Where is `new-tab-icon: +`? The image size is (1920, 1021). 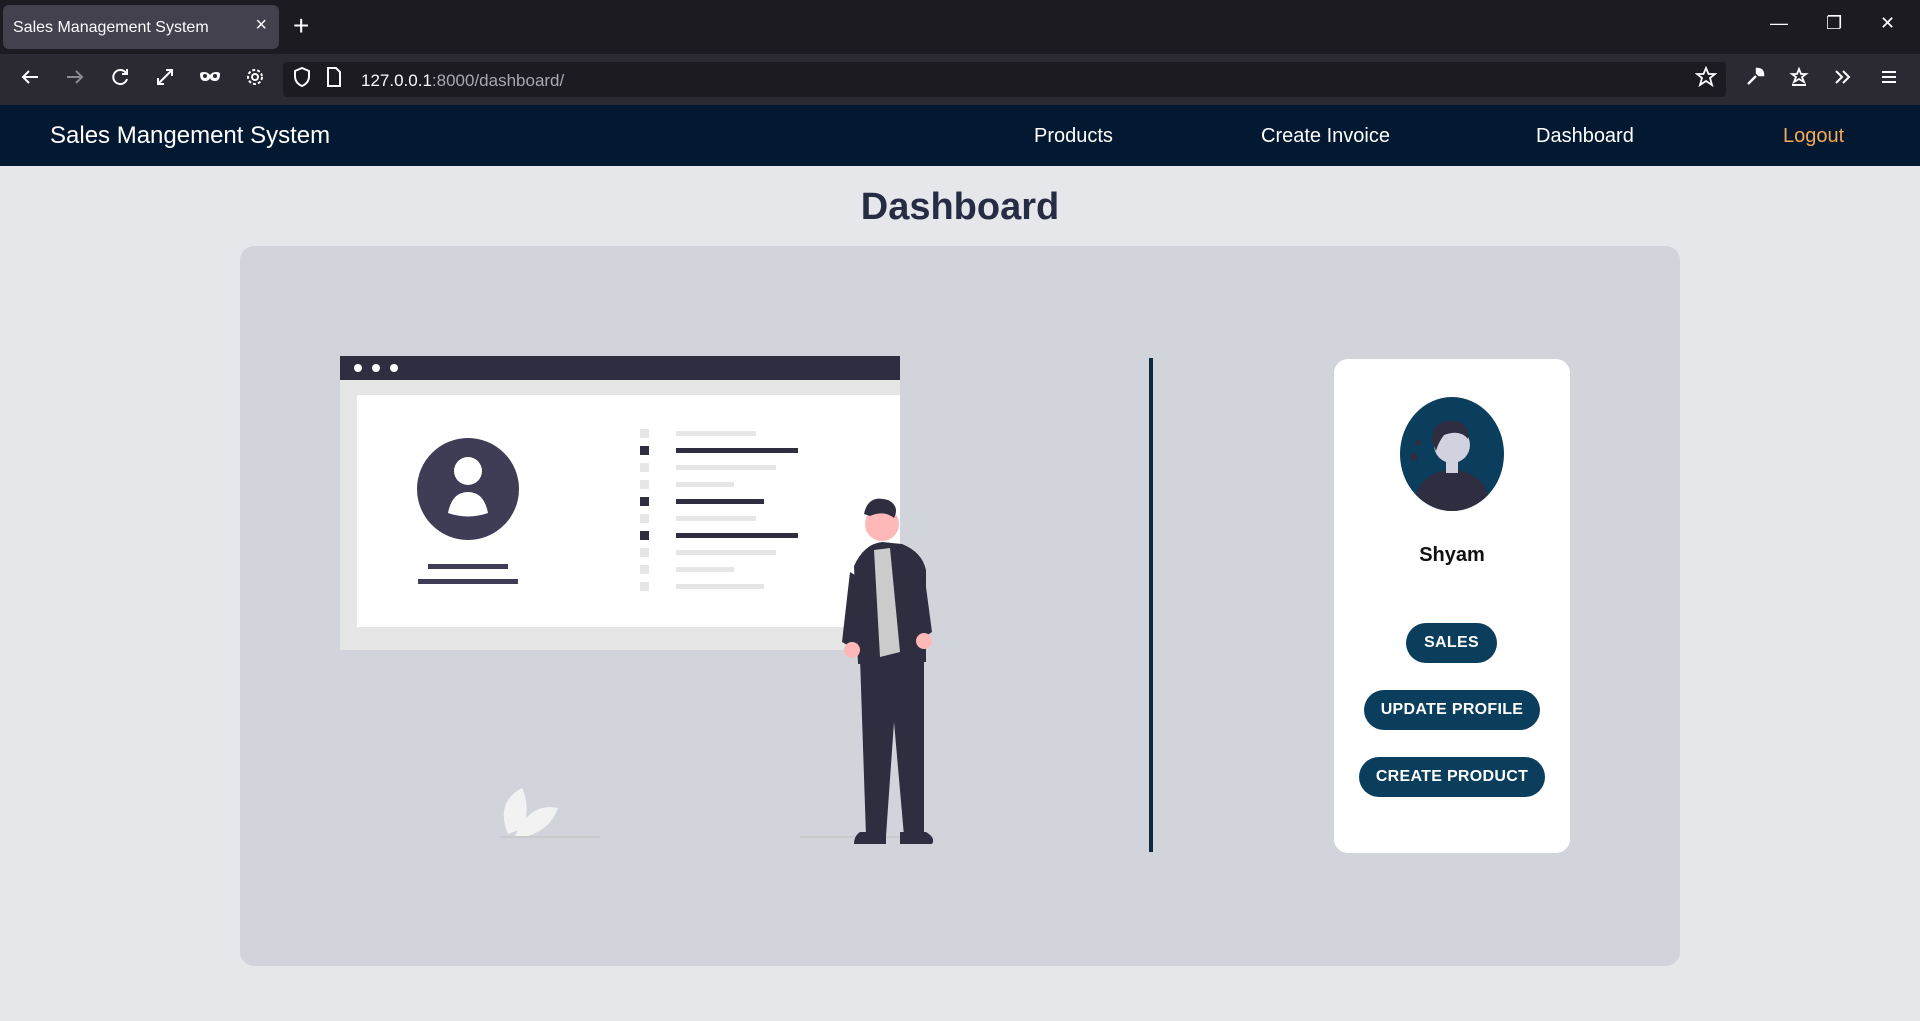
new-tab-icon: + is located at coordinates (301, 26).